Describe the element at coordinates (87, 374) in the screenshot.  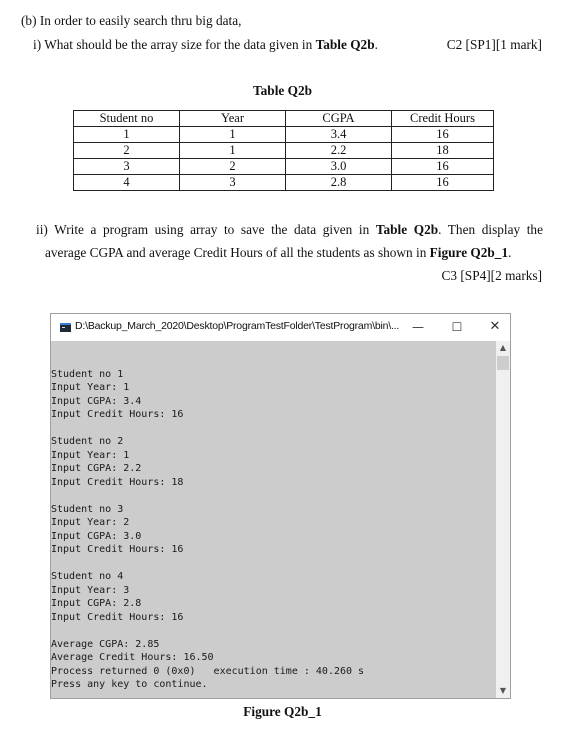
I see `console-line: Student no 1` at that location.